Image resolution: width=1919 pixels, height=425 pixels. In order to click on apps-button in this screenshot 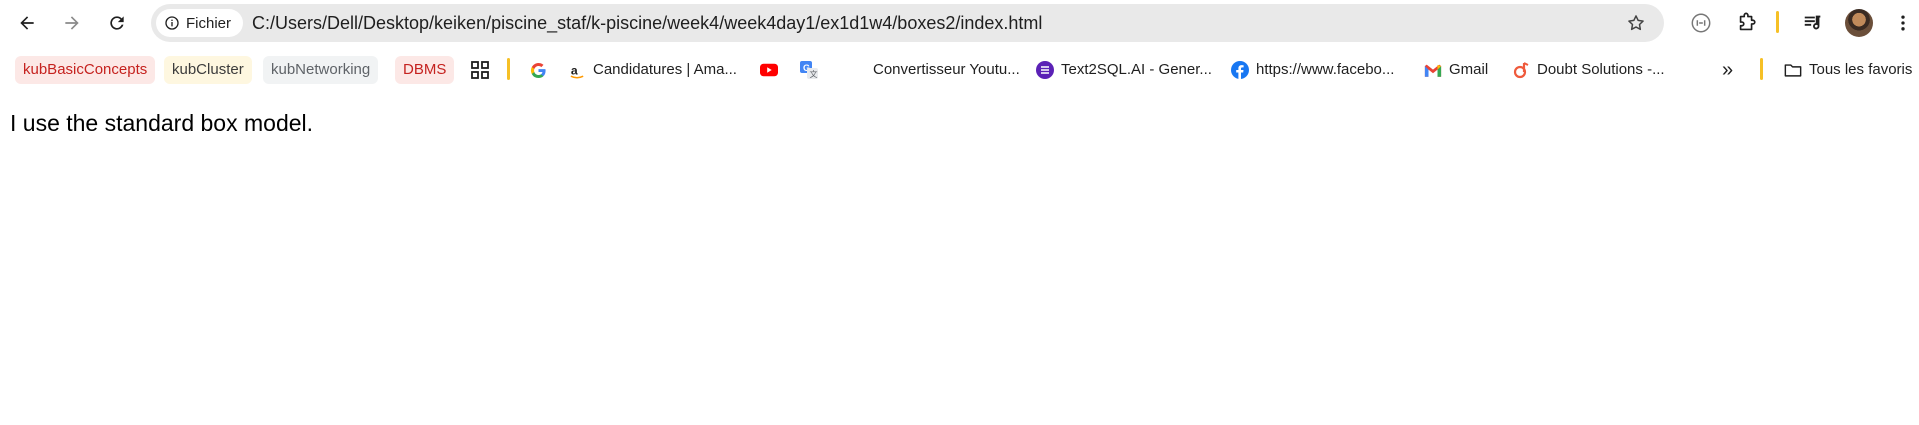, I will do `click(480, 70)`.